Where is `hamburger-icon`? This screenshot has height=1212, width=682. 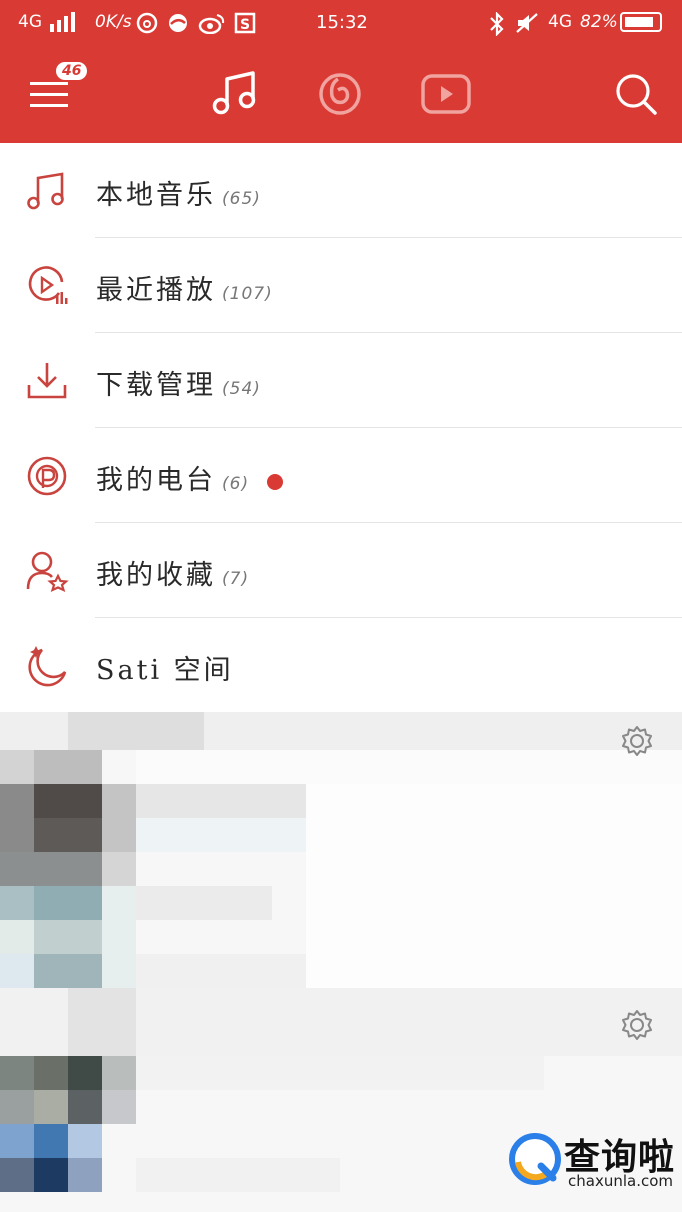 hamburger-icon is located at coordinates (49, 94).